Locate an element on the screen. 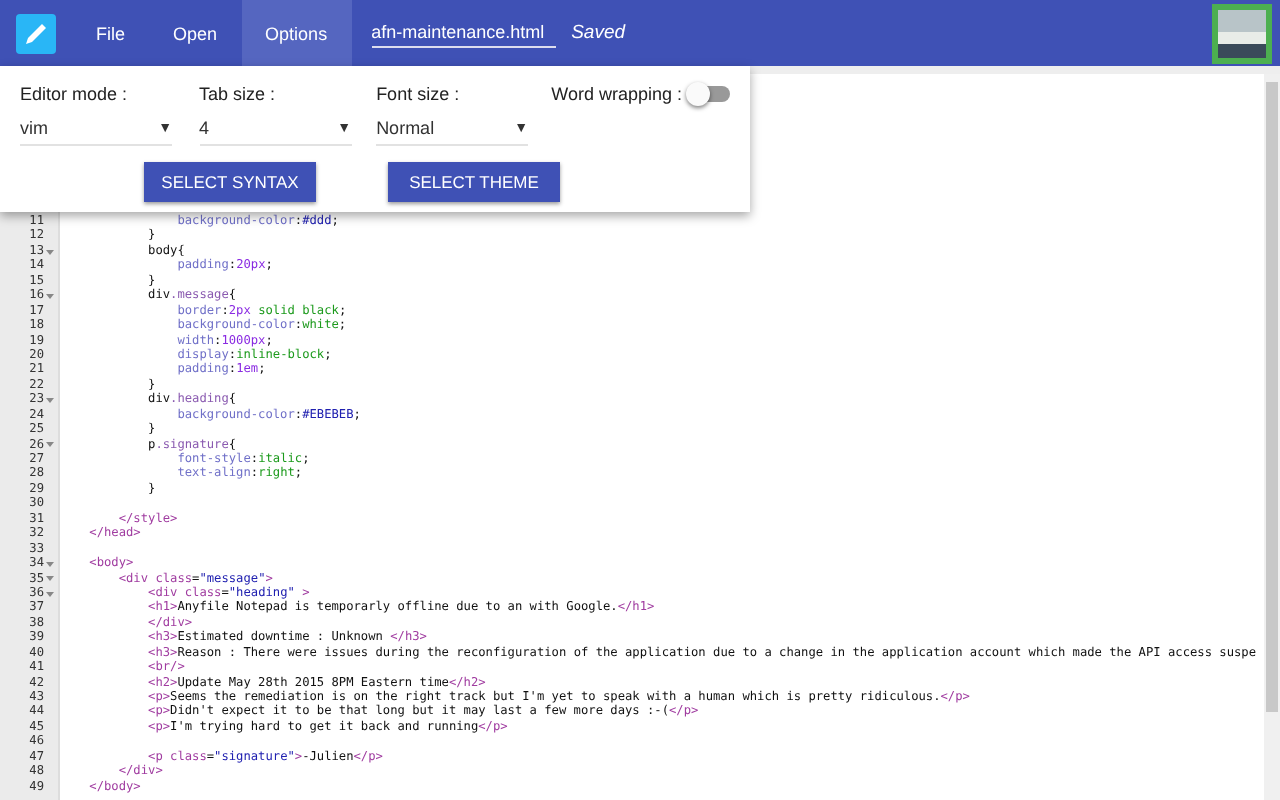 This screenshot has height=800, width=1280. action-button: SELECT THEME is located at coordinates (474, 182).